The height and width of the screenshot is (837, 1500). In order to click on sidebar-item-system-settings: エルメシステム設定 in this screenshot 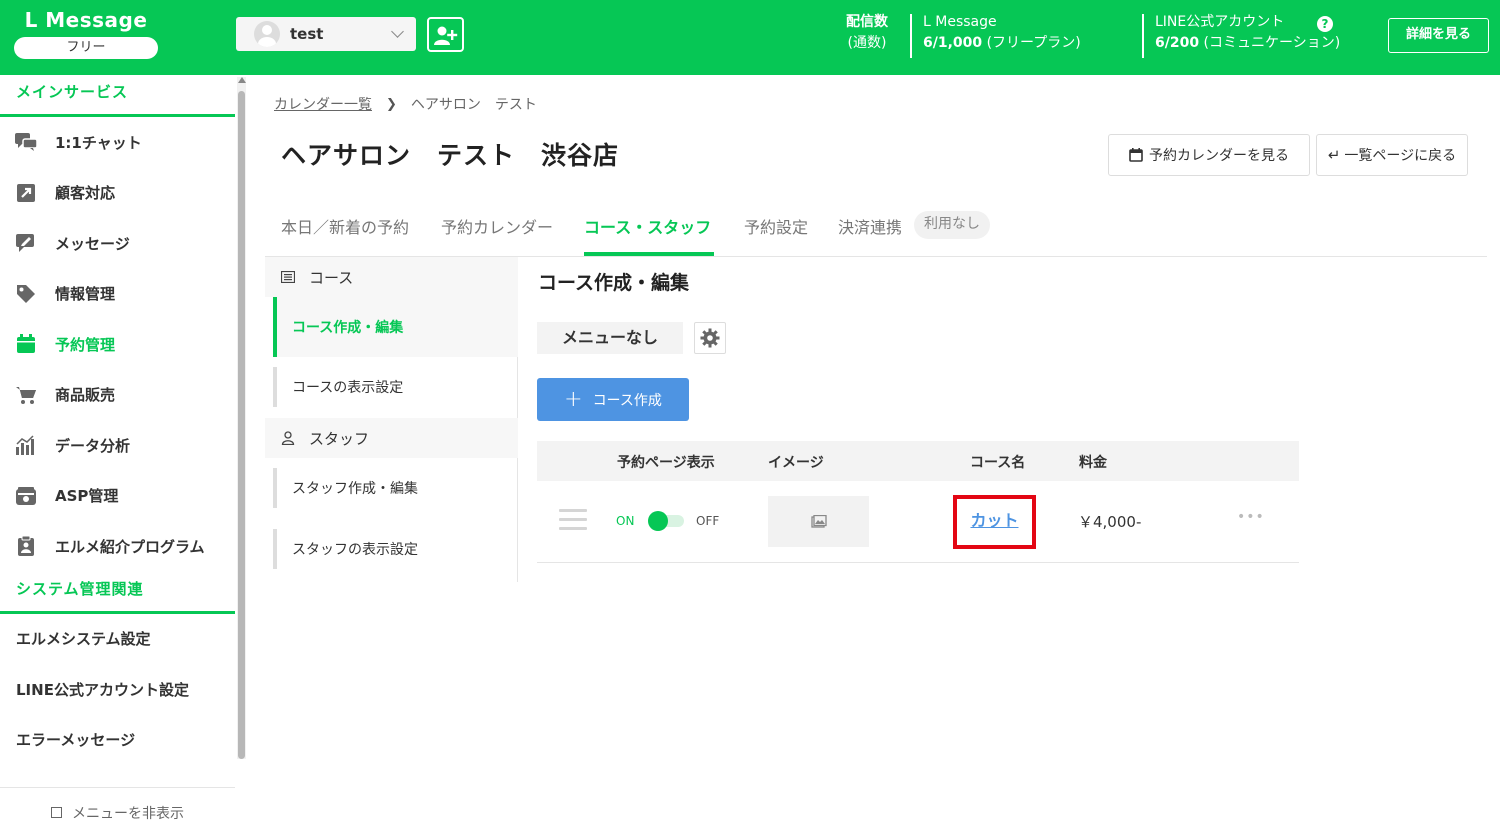, I will do `click(117, 639)`.